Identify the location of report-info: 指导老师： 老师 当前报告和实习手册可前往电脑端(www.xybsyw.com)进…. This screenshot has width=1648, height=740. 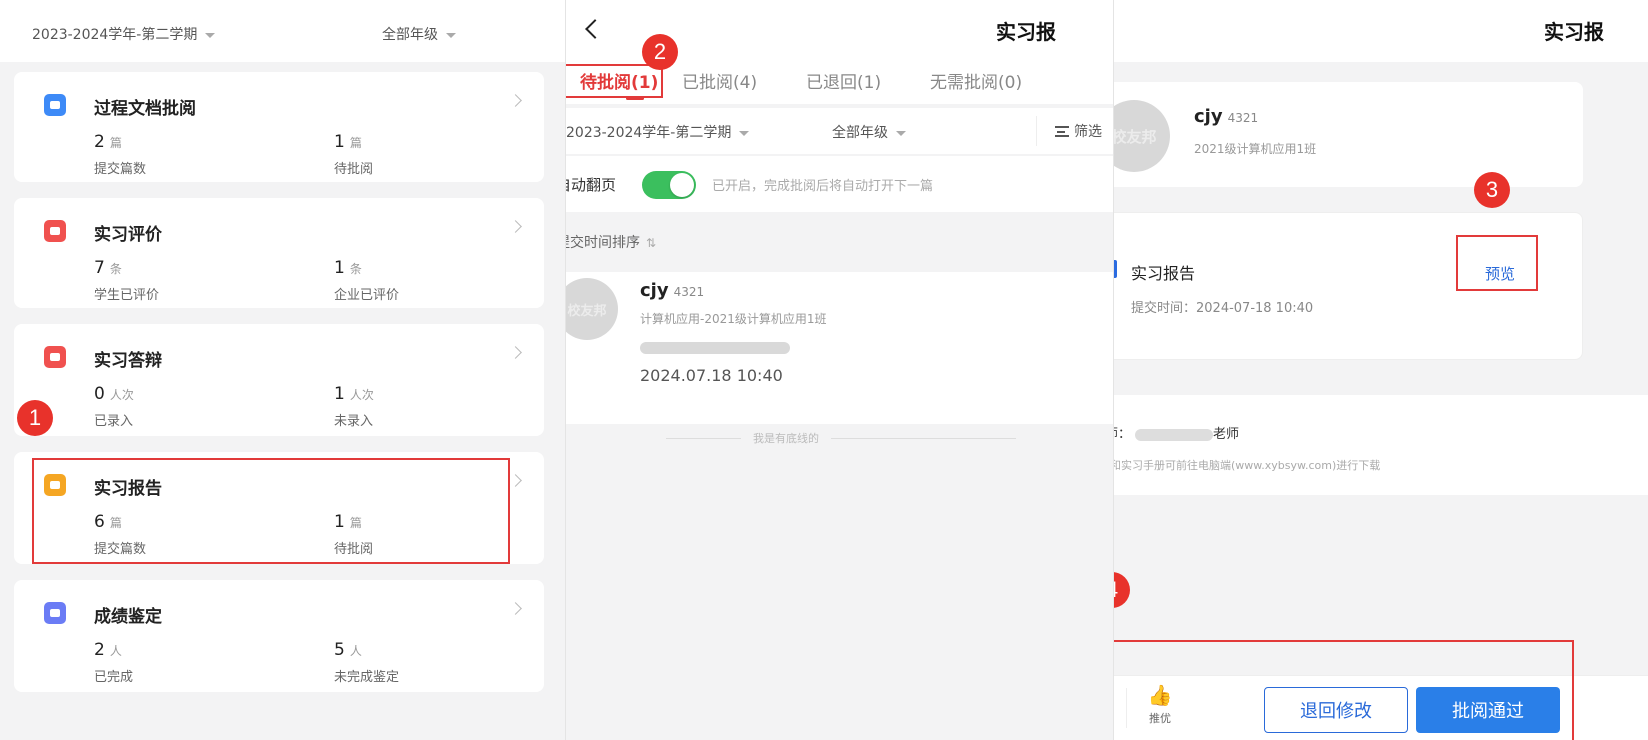
(1381, 445).